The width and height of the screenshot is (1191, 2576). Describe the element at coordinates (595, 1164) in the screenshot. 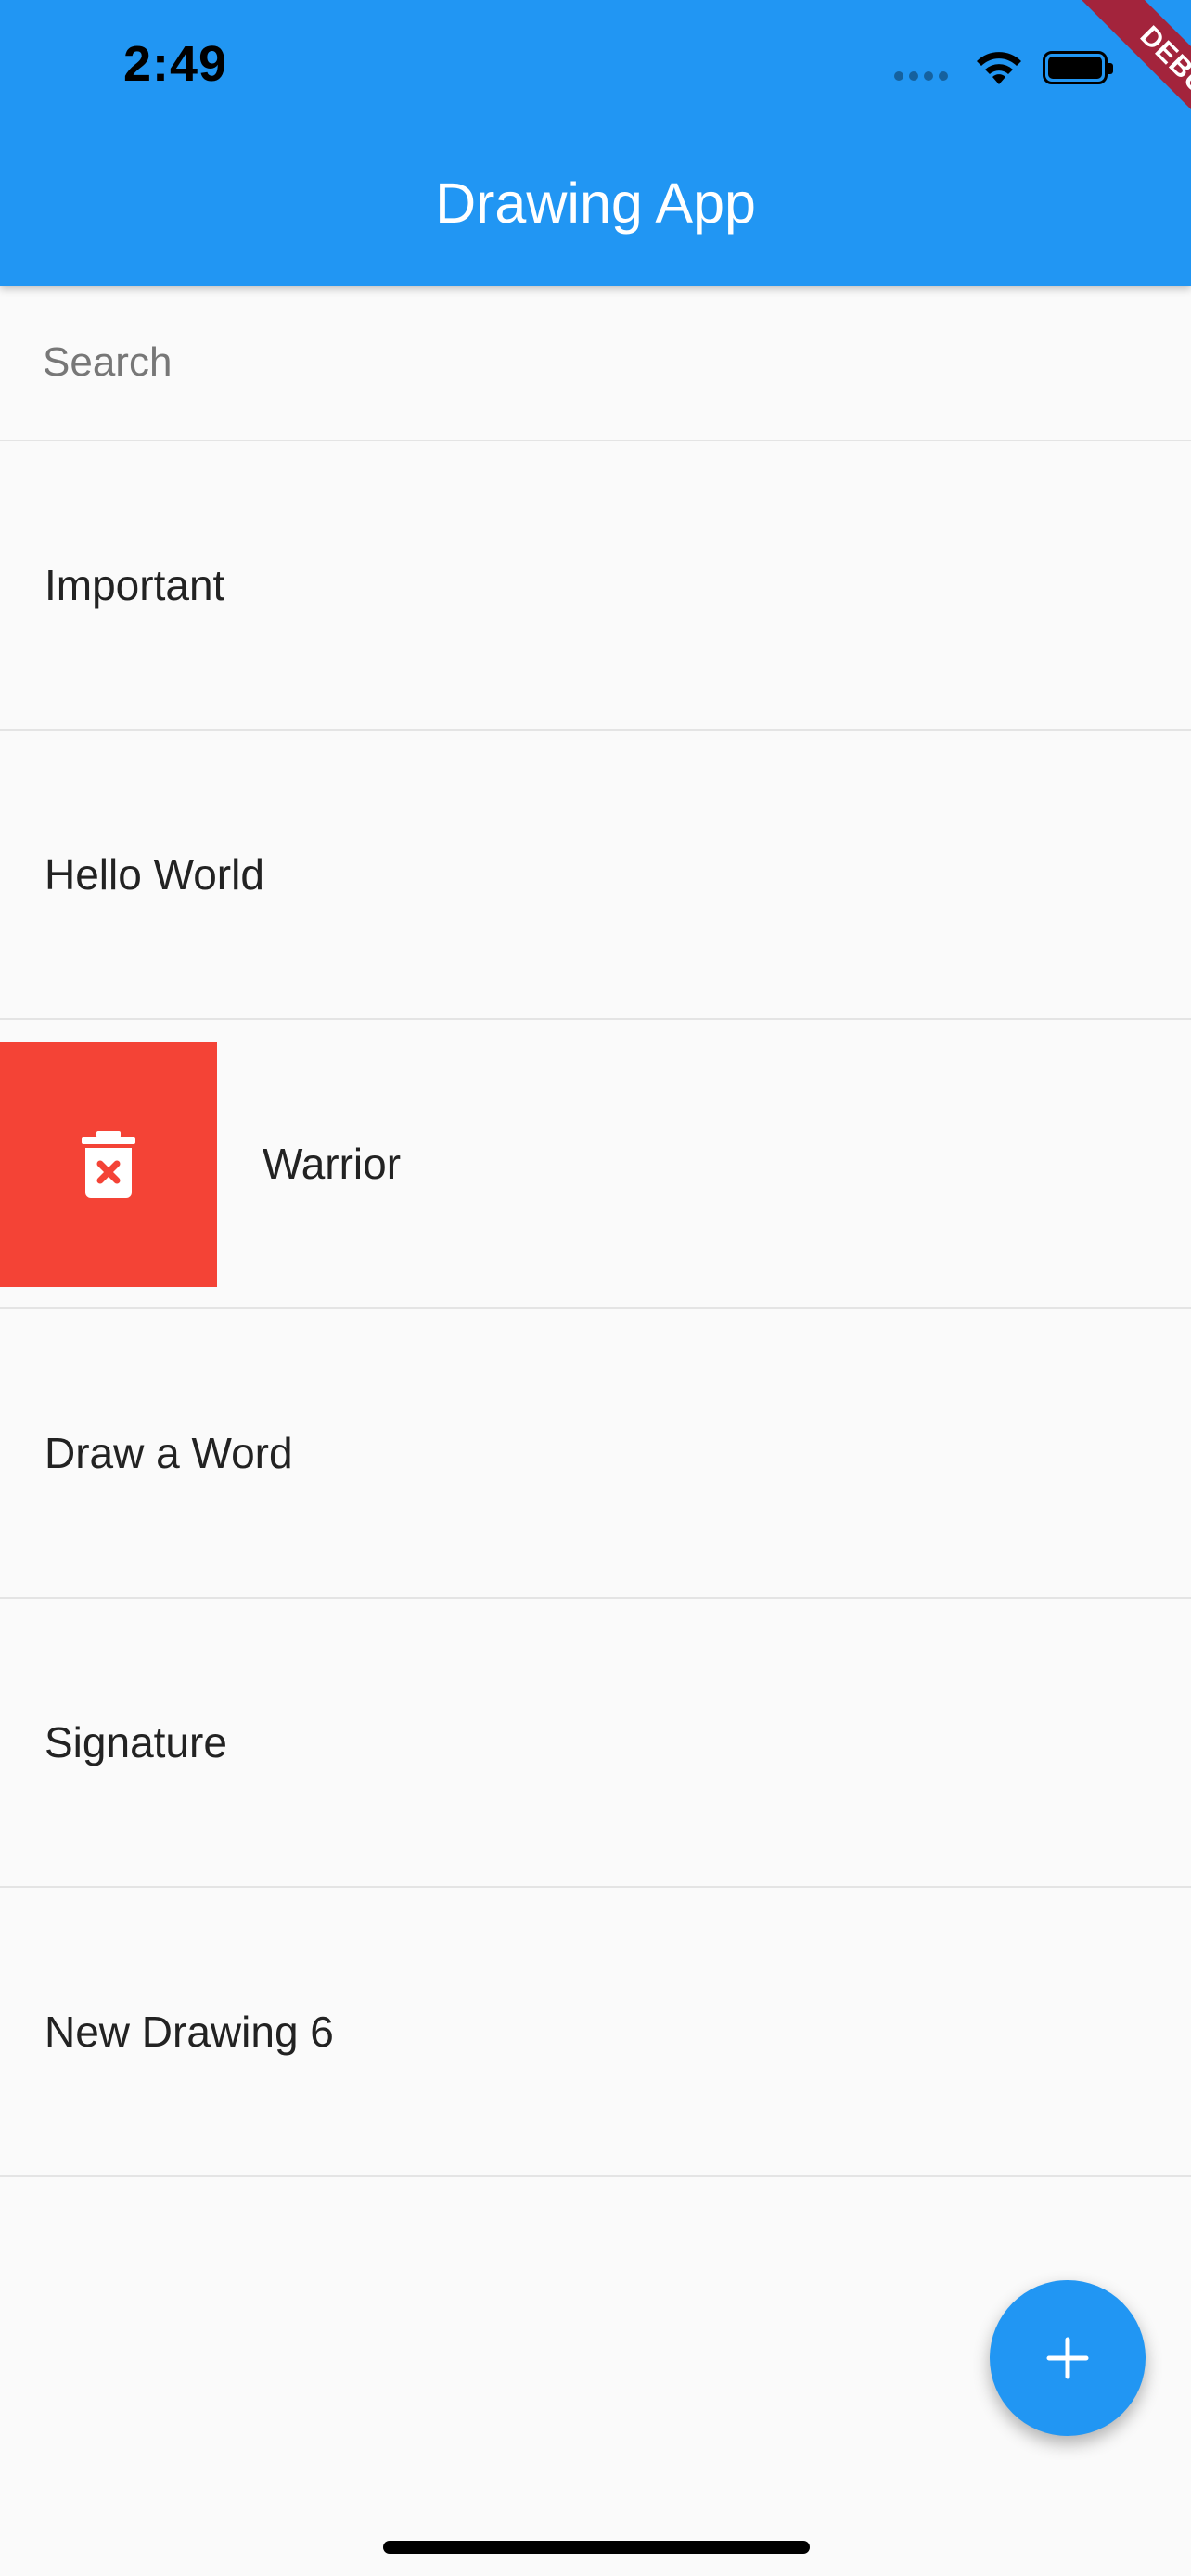

I see `list-item: Warrior` at that location.